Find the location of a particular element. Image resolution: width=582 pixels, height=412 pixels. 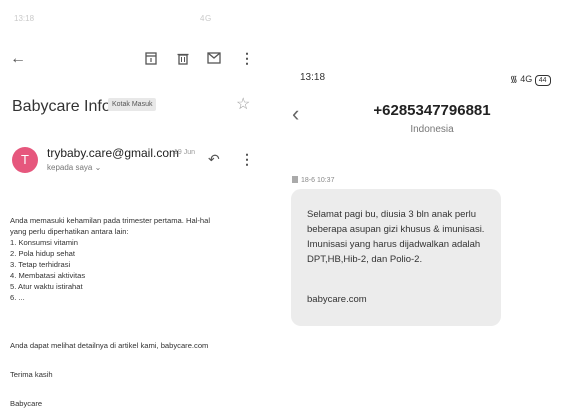

star-icon: ☆ is located at coordinates (243, 104).